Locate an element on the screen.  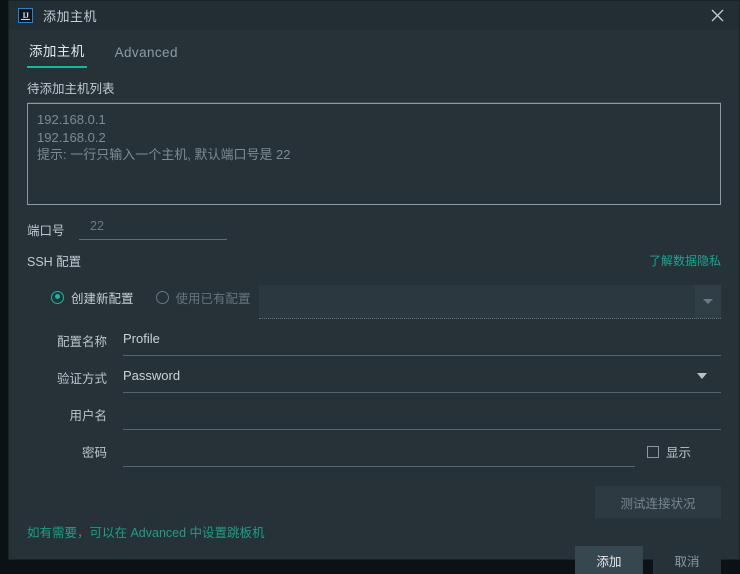
password-label: 密码 is located at coordinates (94, 453).